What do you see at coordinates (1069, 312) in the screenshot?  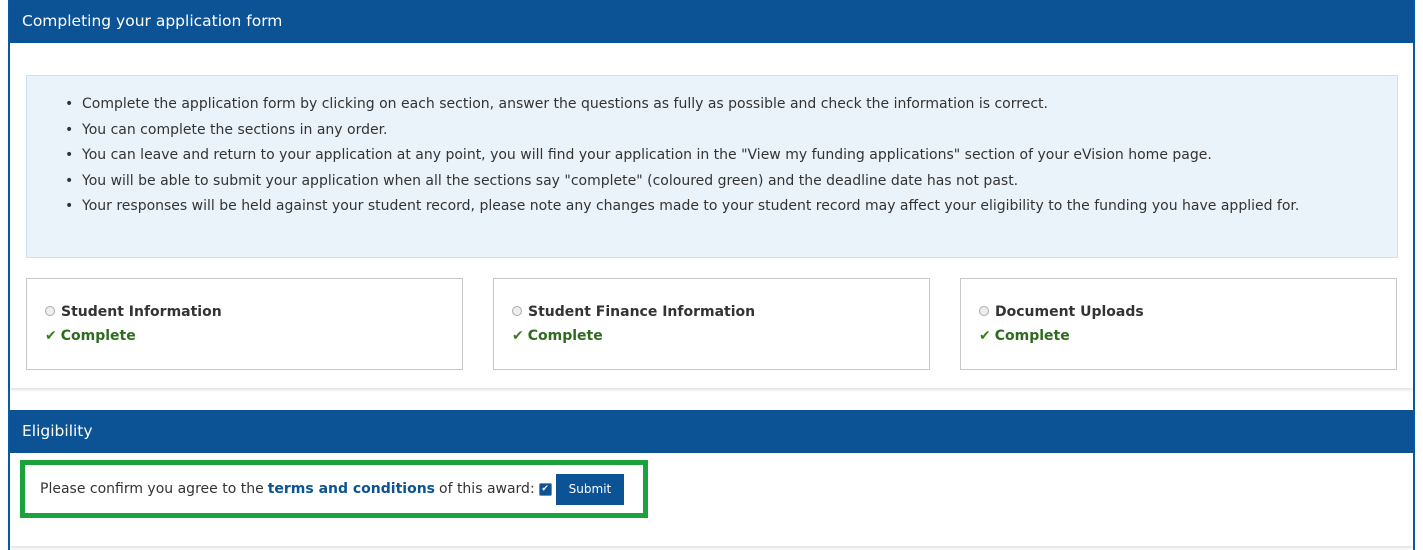 I see `section-title: Document Uploads` at bounding box center [1069, 312].